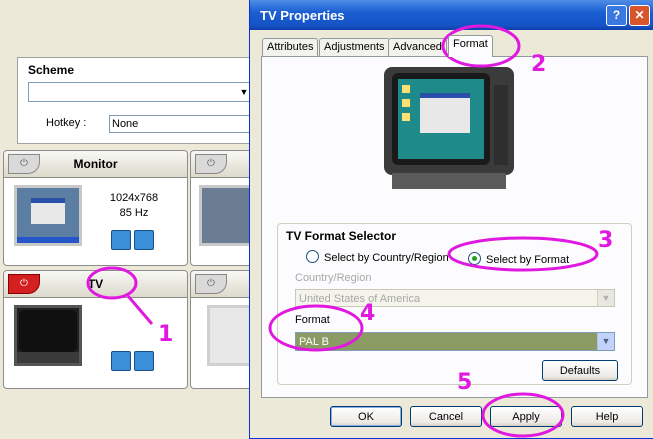 Image resolution: width=653 pixels, height=439 pixels. I want to click on scheme-dropdown: ▼, so click(140, 92).